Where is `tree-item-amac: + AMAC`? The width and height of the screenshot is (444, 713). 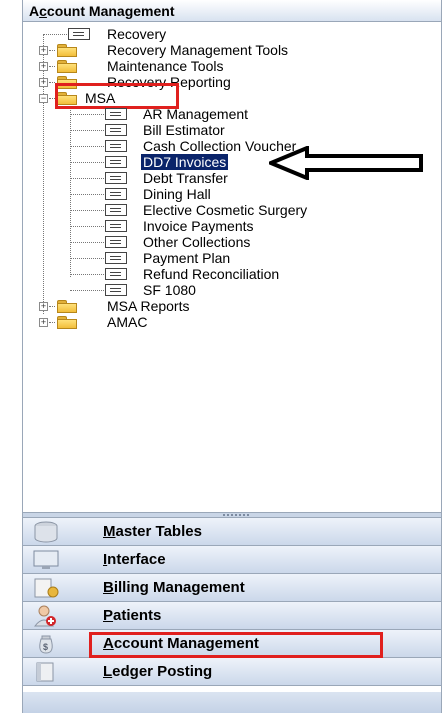 tree-item-amac: + AMAC is located at coordinates (223, 322).